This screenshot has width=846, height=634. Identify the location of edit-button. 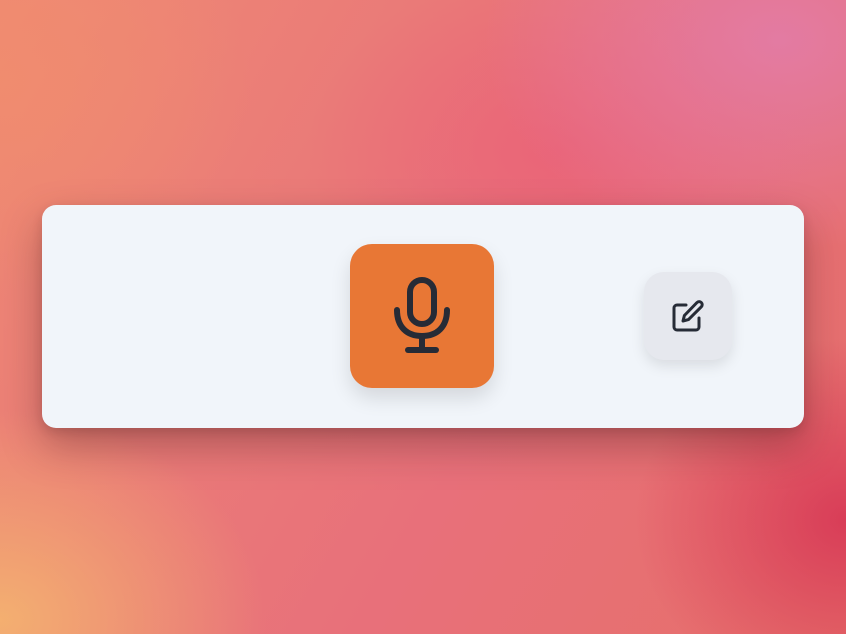
(688, 316).